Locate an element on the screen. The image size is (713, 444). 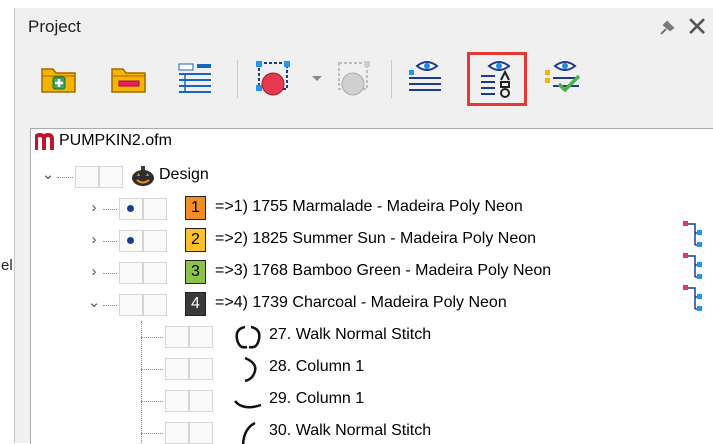
panel-title: Project is located at coordinates (54, 26).